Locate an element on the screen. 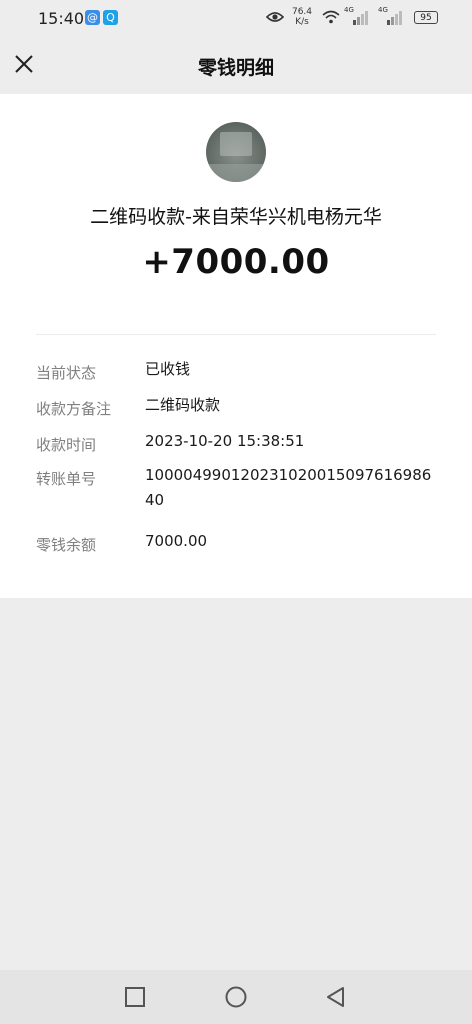 The image size is (472, 1024). status-bar: 15:40 @ Q 76.4 K/s 4G 4G 95 is located at coordinates (236, 18).